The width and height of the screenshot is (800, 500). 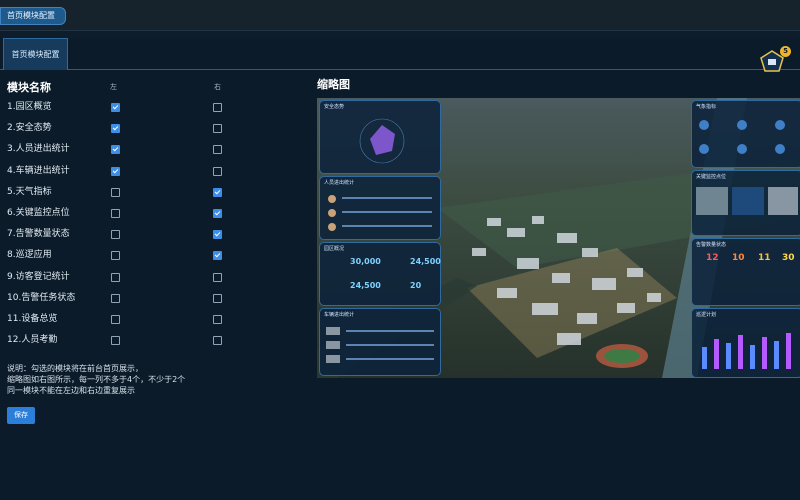 I want to click on alarm-value: 12, so click(x=712, y=258).